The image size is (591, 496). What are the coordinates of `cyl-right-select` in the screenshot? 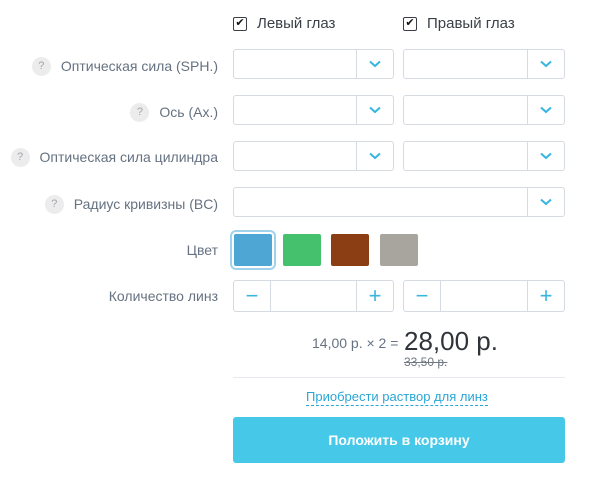 It's located at (484, 156).